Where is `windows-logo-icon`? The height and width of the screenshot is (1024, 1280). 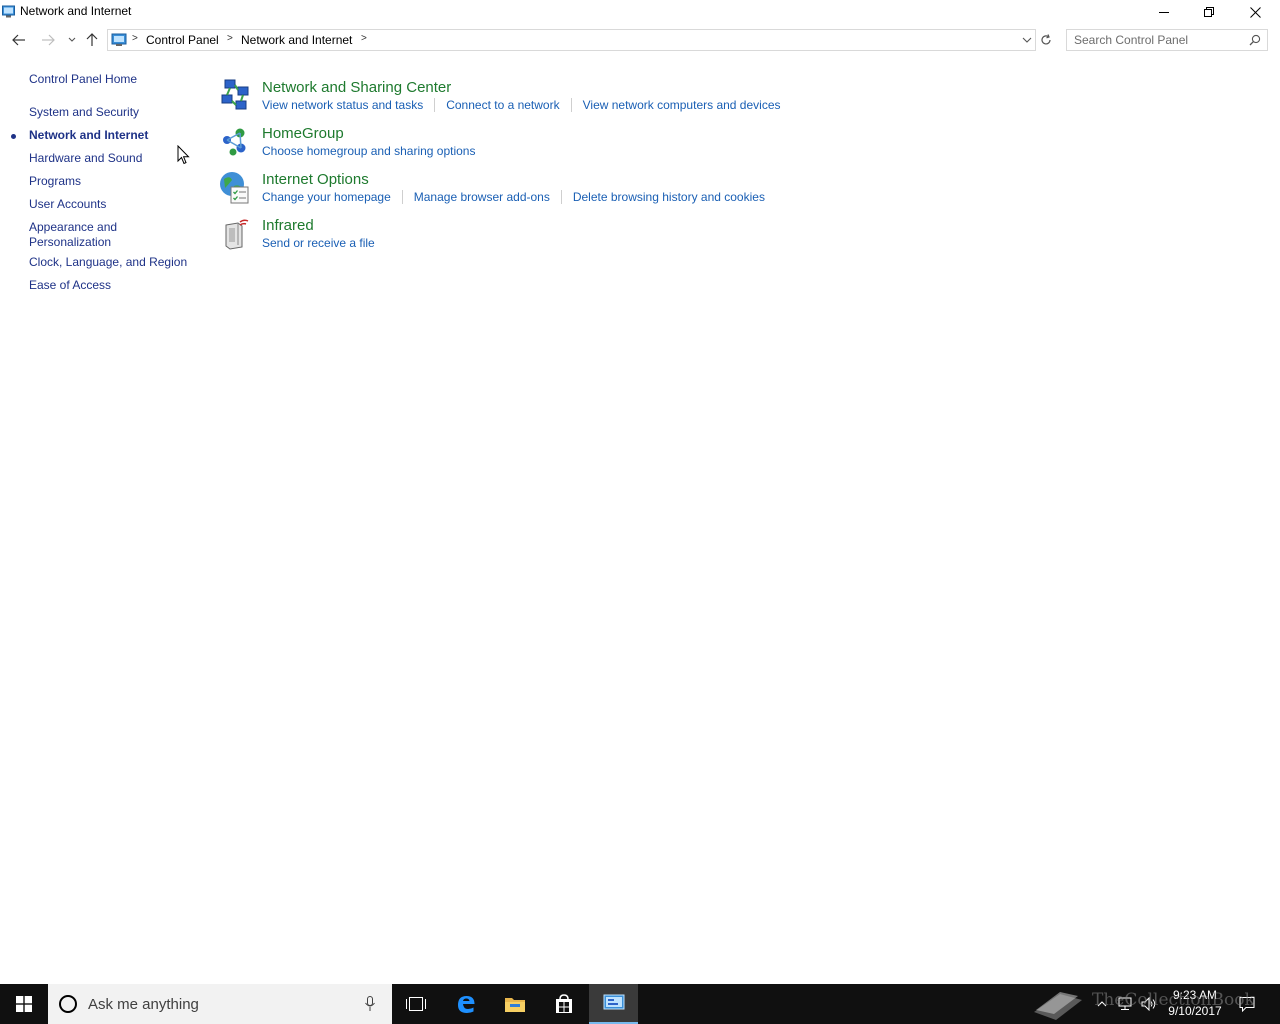 windows-logo-icon is located at coordinates (24, 1004).